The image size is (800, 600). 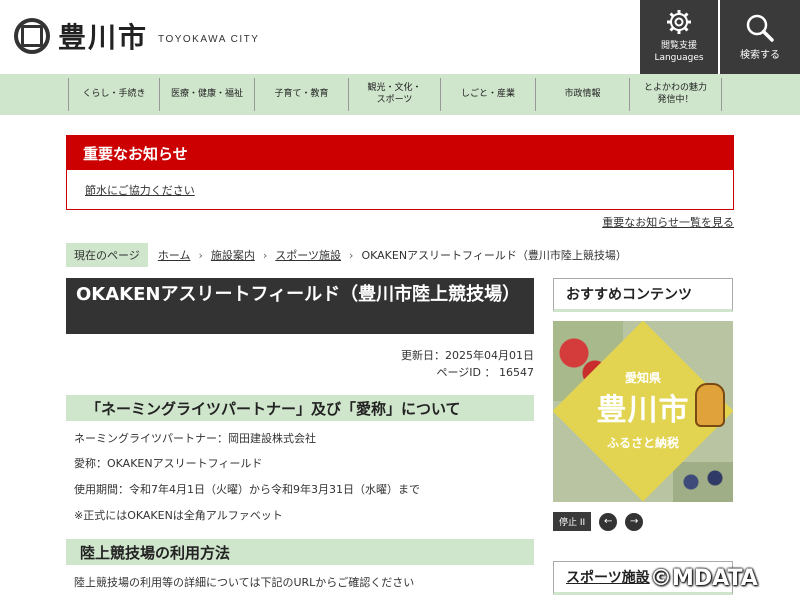 What do you see at coordinates (679, 37) in the screenshot?
I see `accessibility-languages-button: 閲覧支援 Languages` at bounding box center [679, 37].